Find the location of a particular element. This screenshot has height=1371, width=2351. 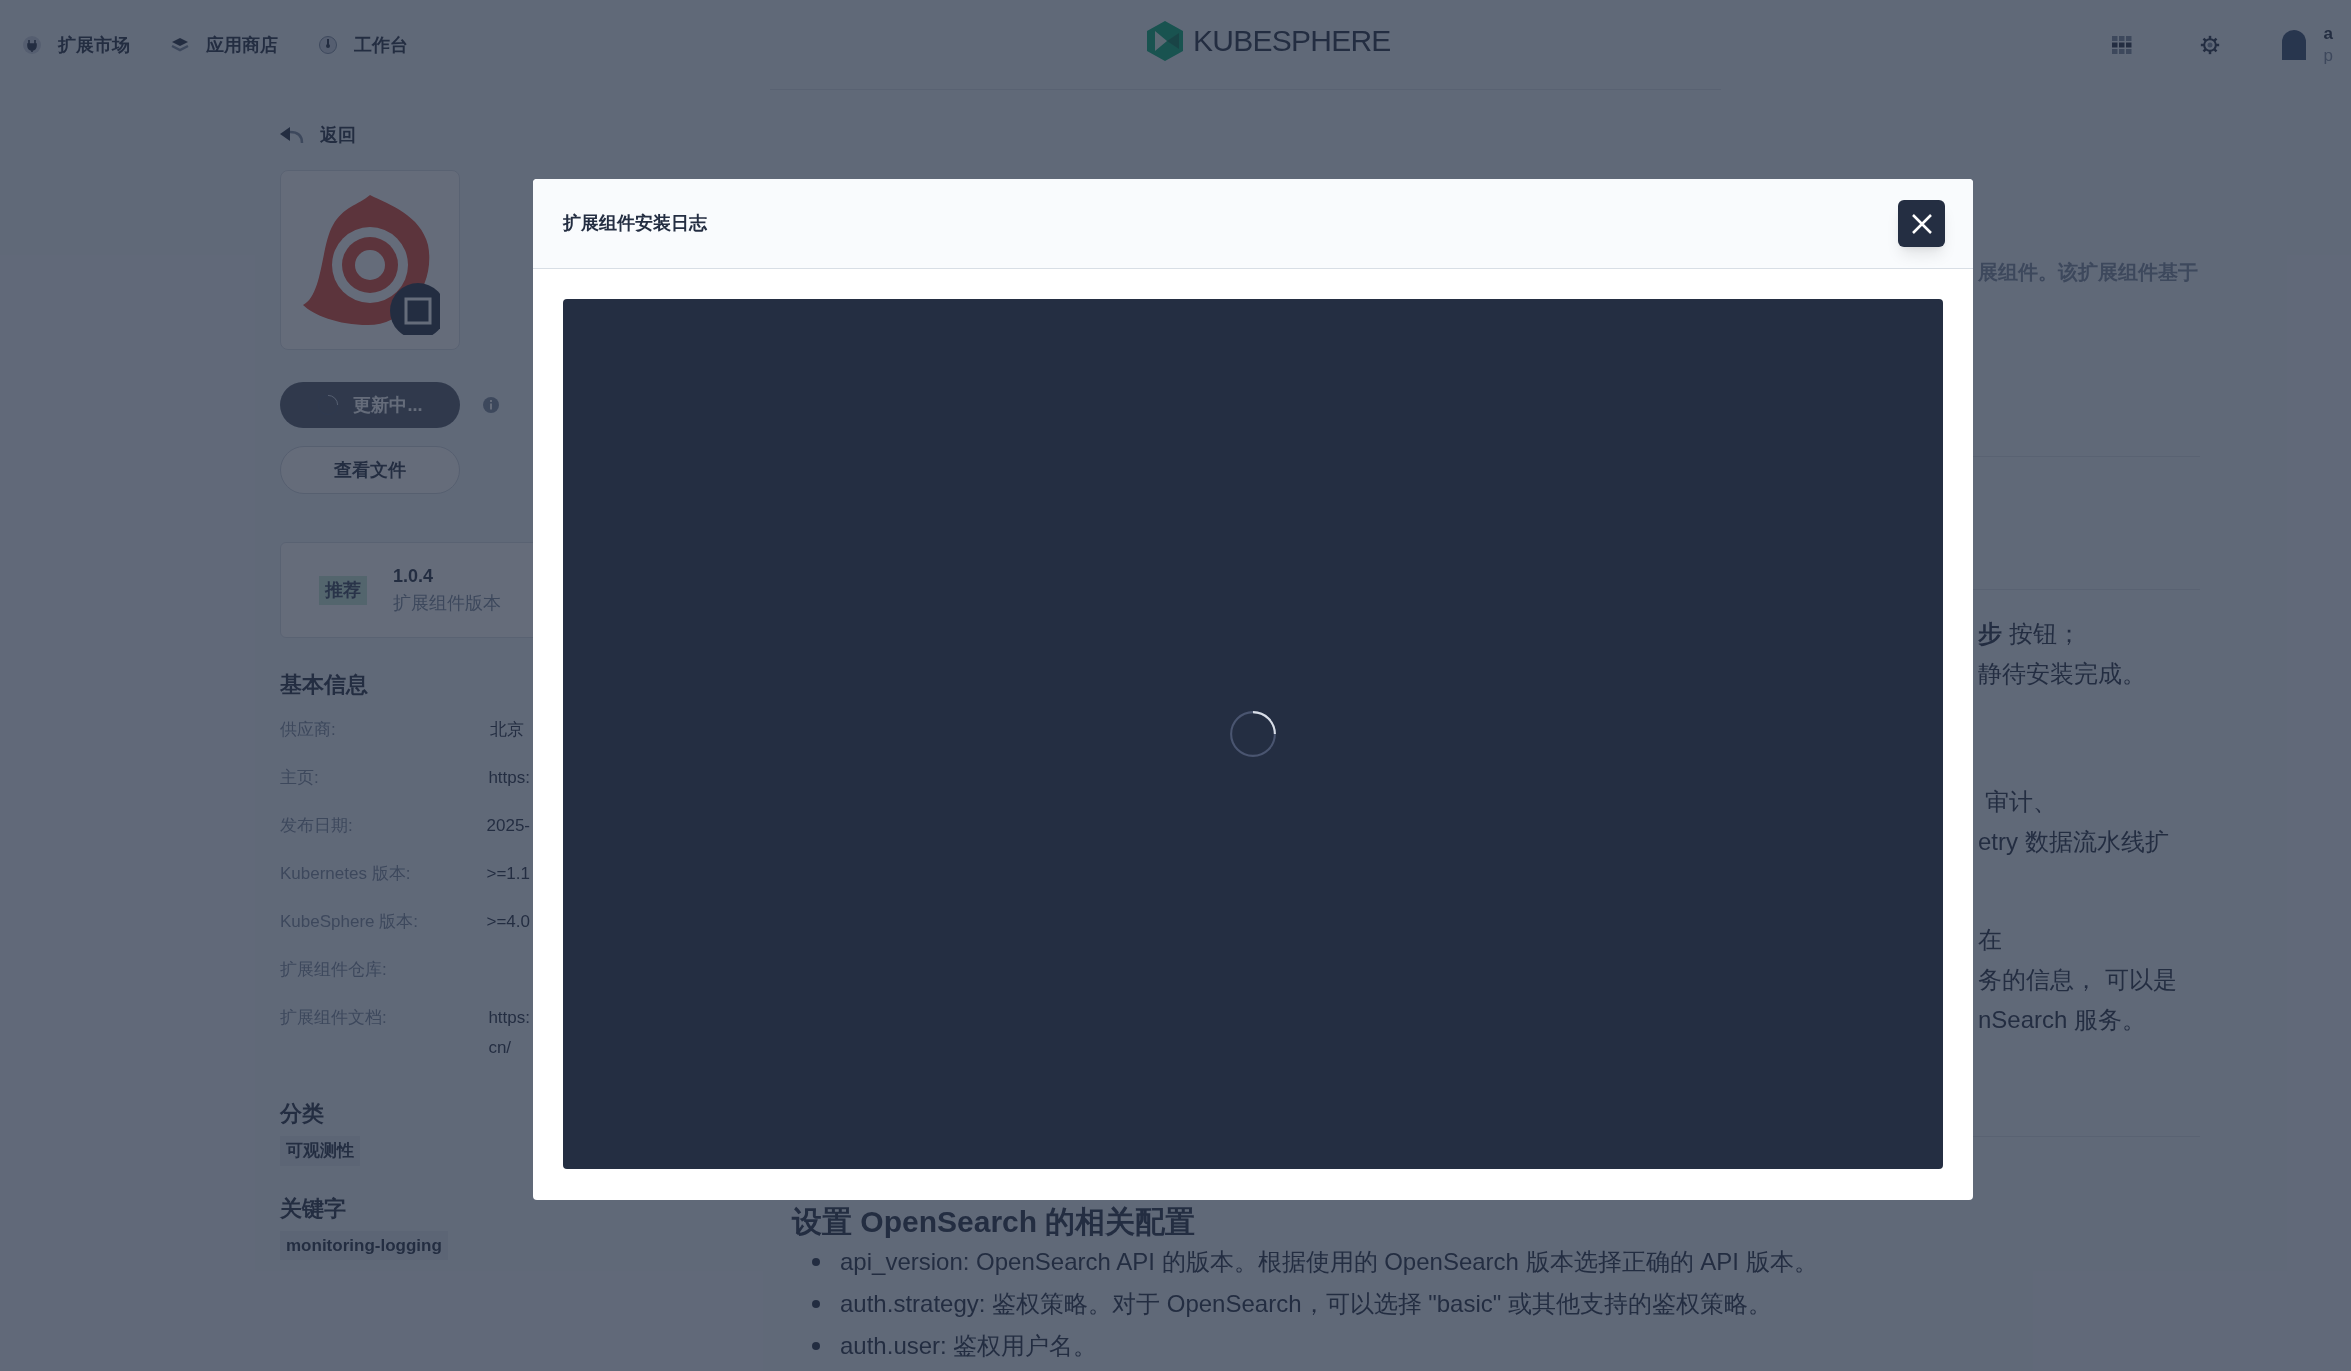

section-title: 关键字 is located at coordinates (313, 1208).